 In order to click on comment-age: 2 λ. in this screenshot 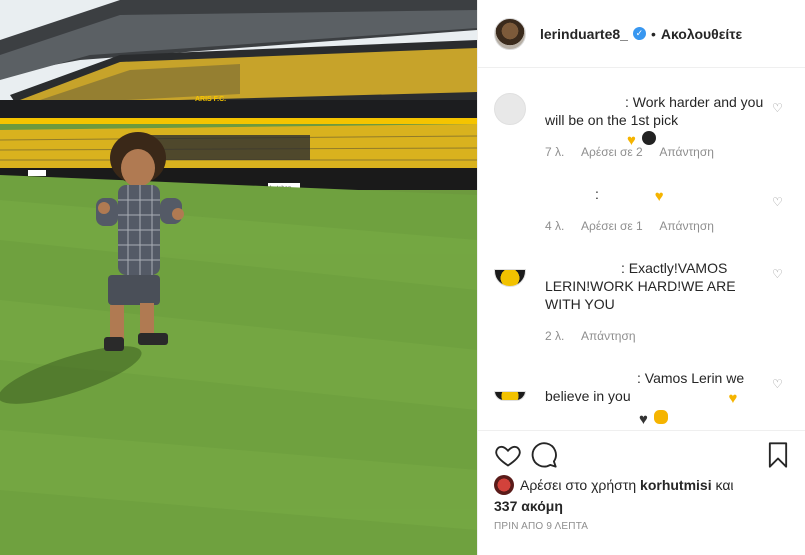, I will do `click(555, 336)`.